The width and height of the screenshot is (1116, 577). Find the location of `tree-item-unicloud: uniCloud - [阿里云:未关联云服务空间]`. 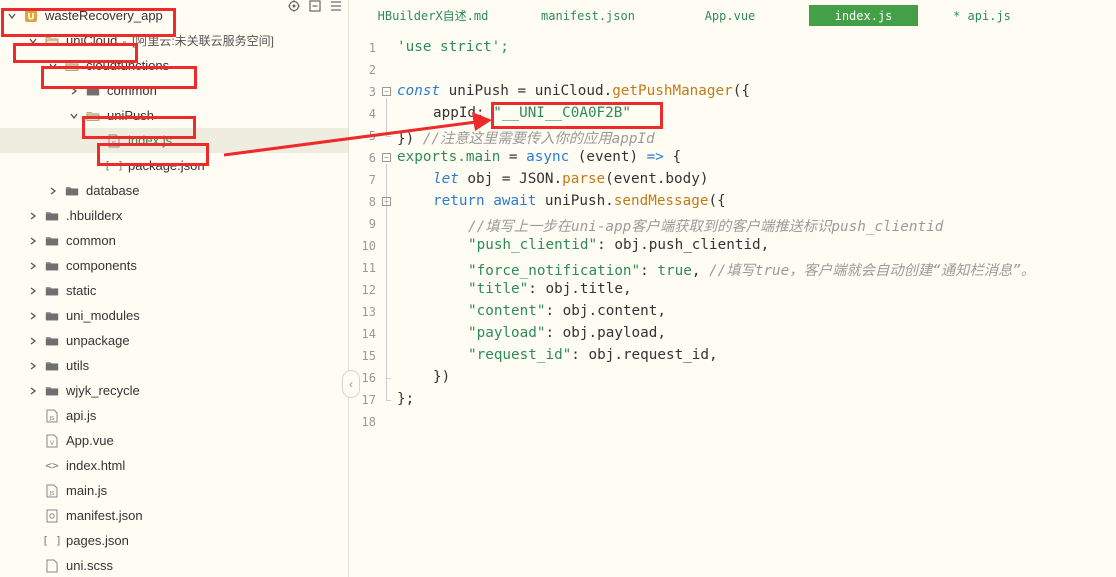

tree-item-unicloud: uniCloud - [阿里云:未关联云服务空间] is located at coordinates (174, 40).